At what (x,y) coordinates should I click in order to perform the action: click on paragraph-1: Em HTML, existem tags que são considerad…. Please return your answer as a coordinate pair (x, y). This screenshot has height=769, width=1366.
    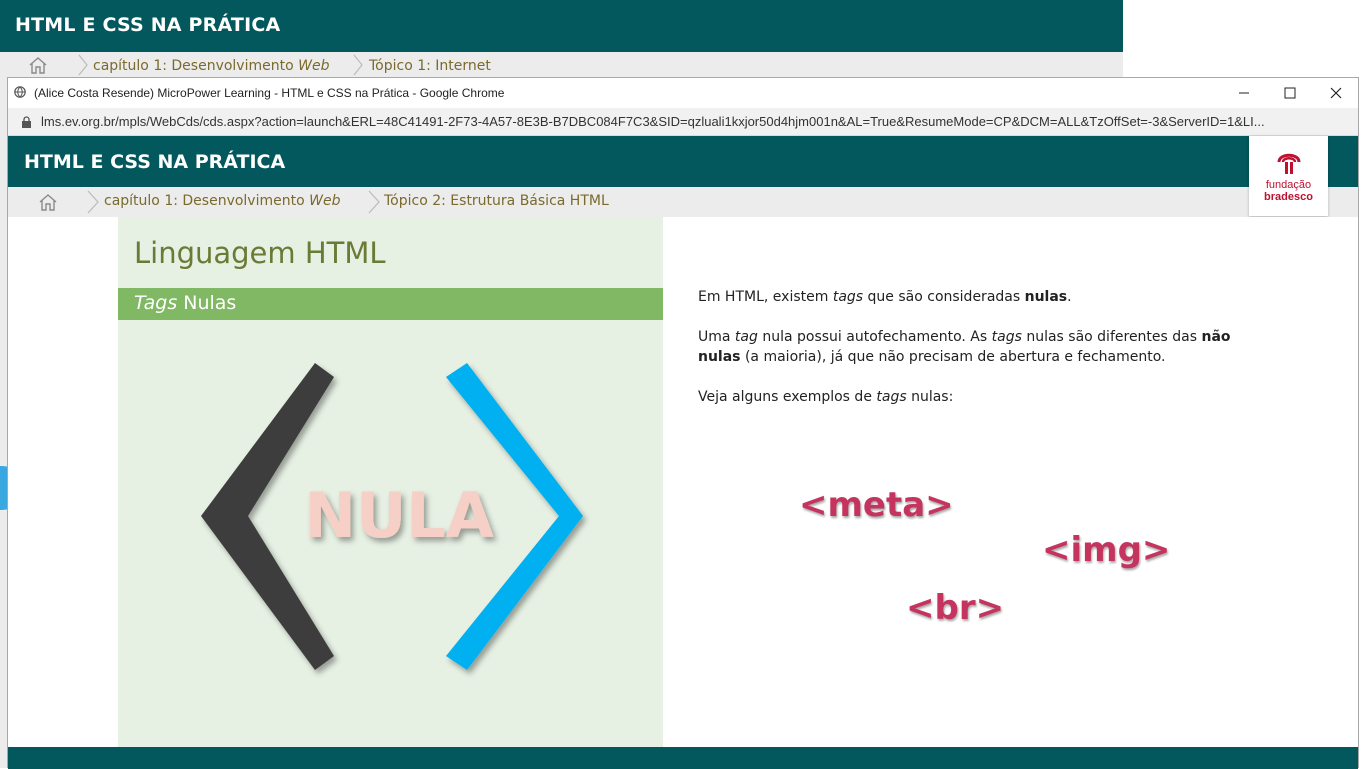
    Looking at the image, I should click on (978, 297).